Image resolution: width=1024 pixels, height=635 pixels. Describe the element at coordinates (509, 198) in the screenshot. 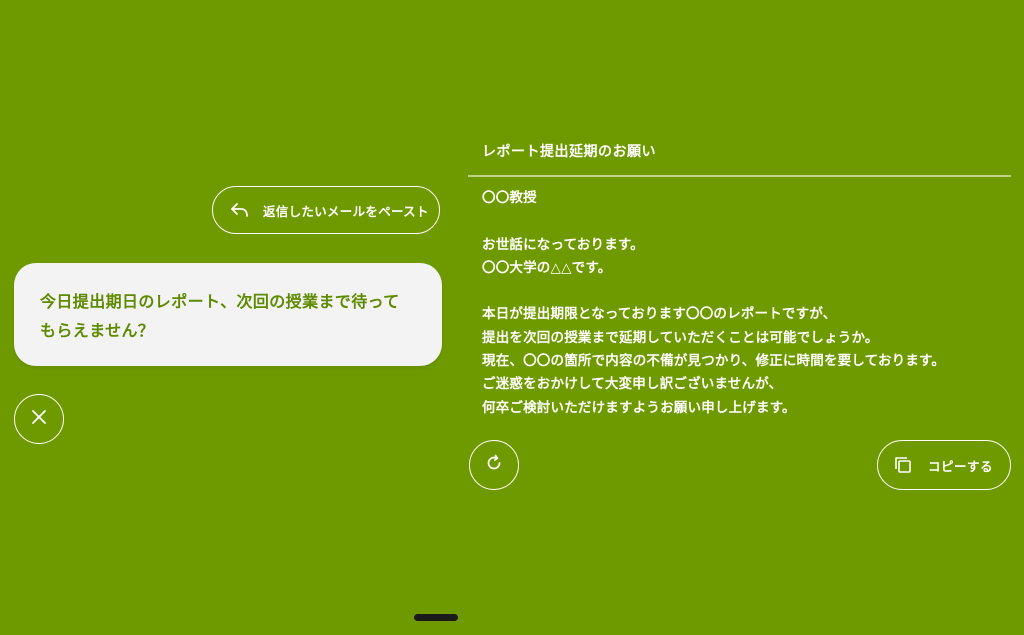

I see `email-body-line: 〇〇教授` at that location.